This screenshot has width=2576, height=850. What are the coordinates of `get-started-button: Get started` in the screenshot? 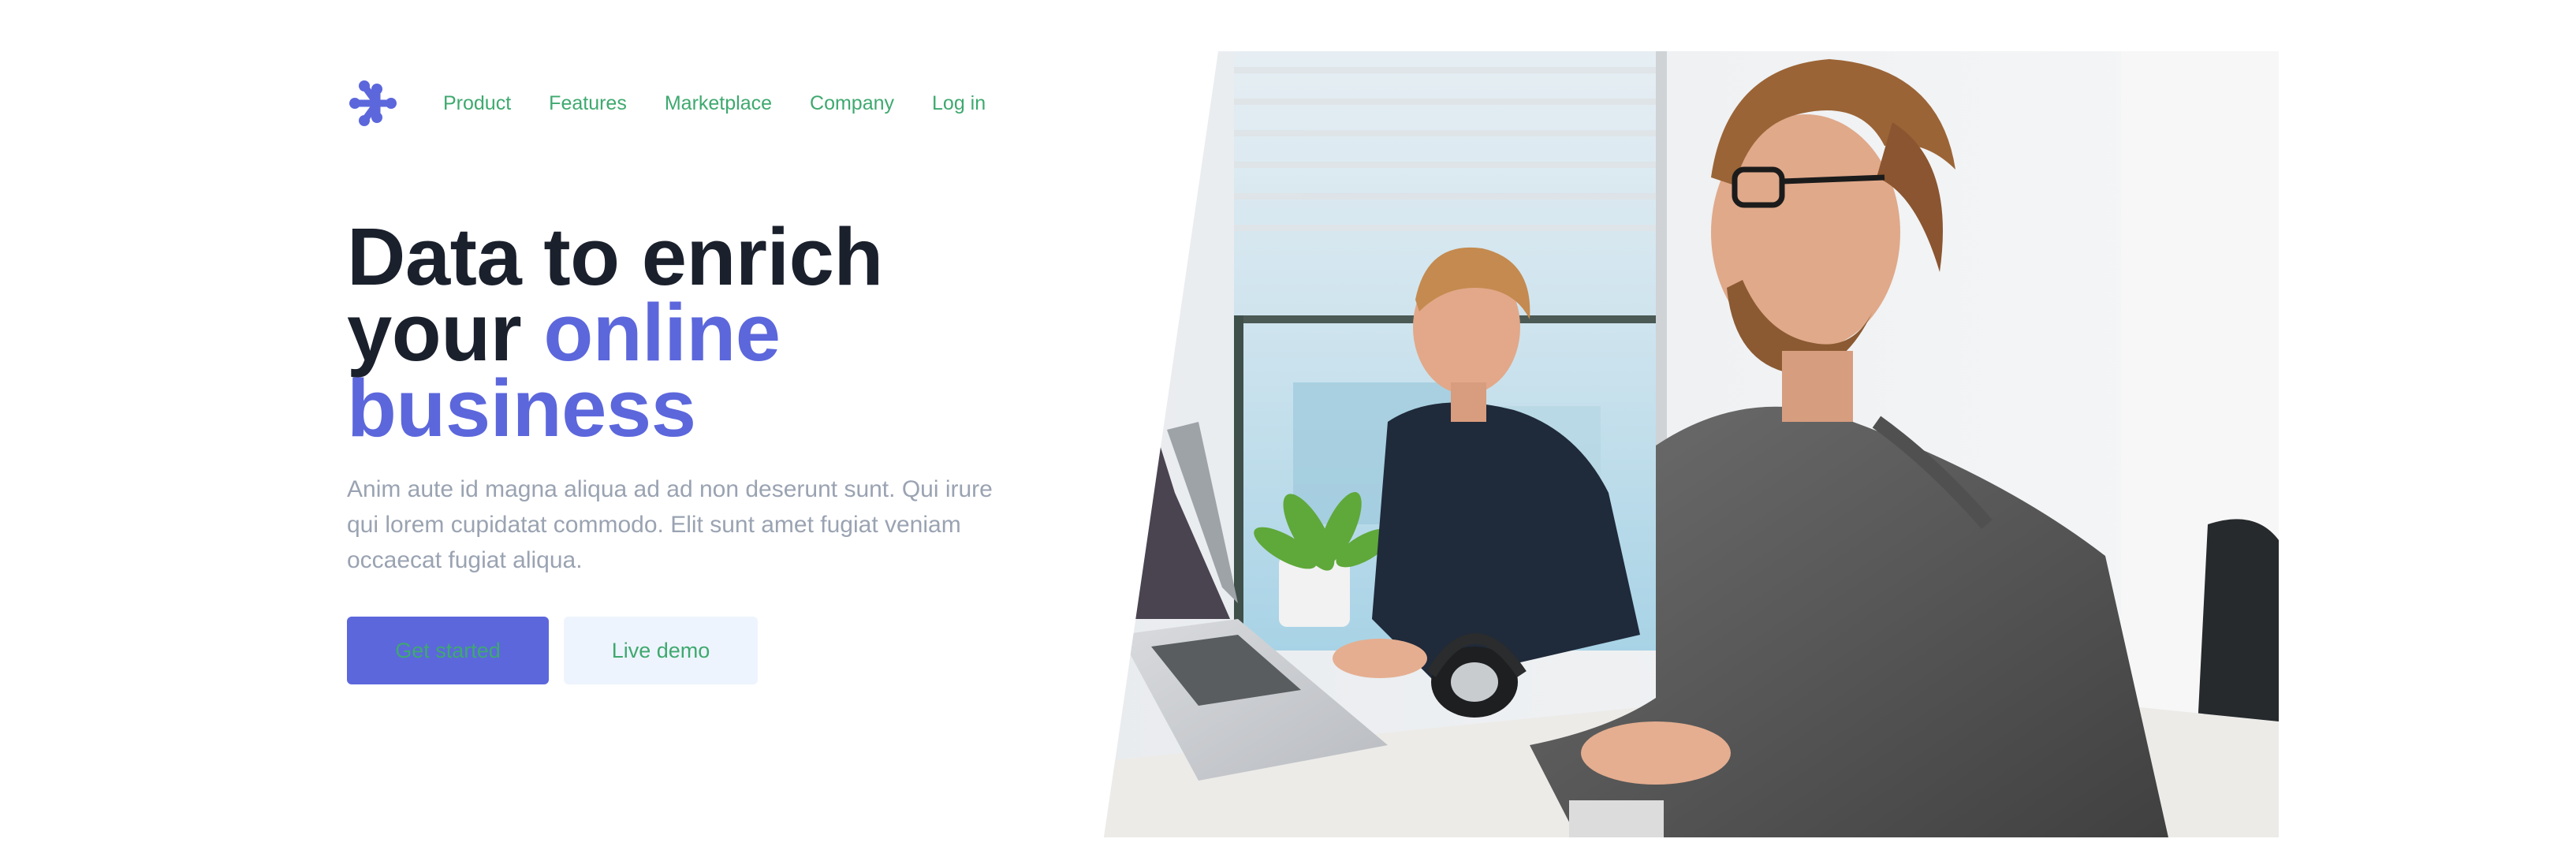 It's located at (448, 650).